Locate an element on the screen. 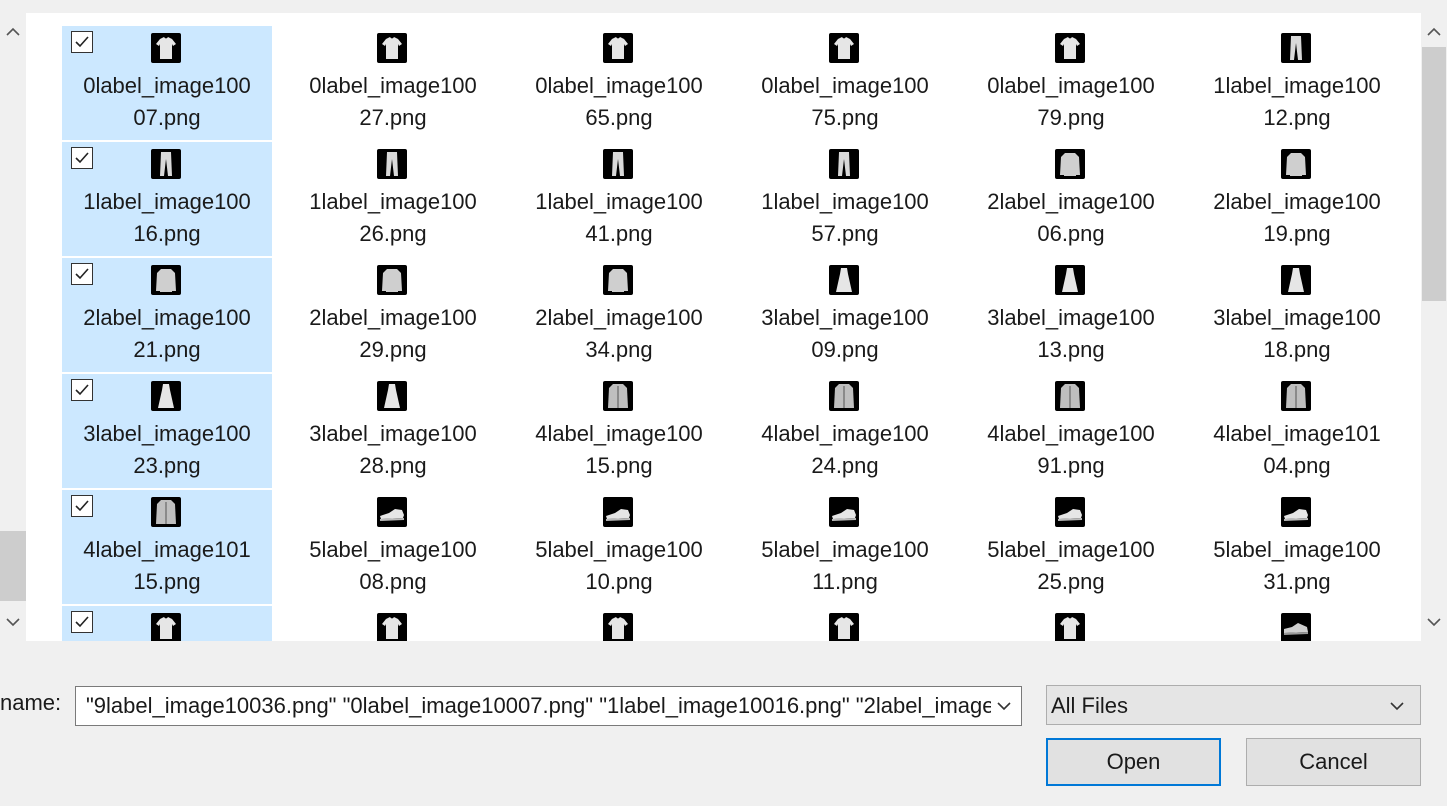 Image resolution: width=1447 pixels, height=806 pixels. file-name-text: 4label_image100 15.png is located at coordinates (619, 450).